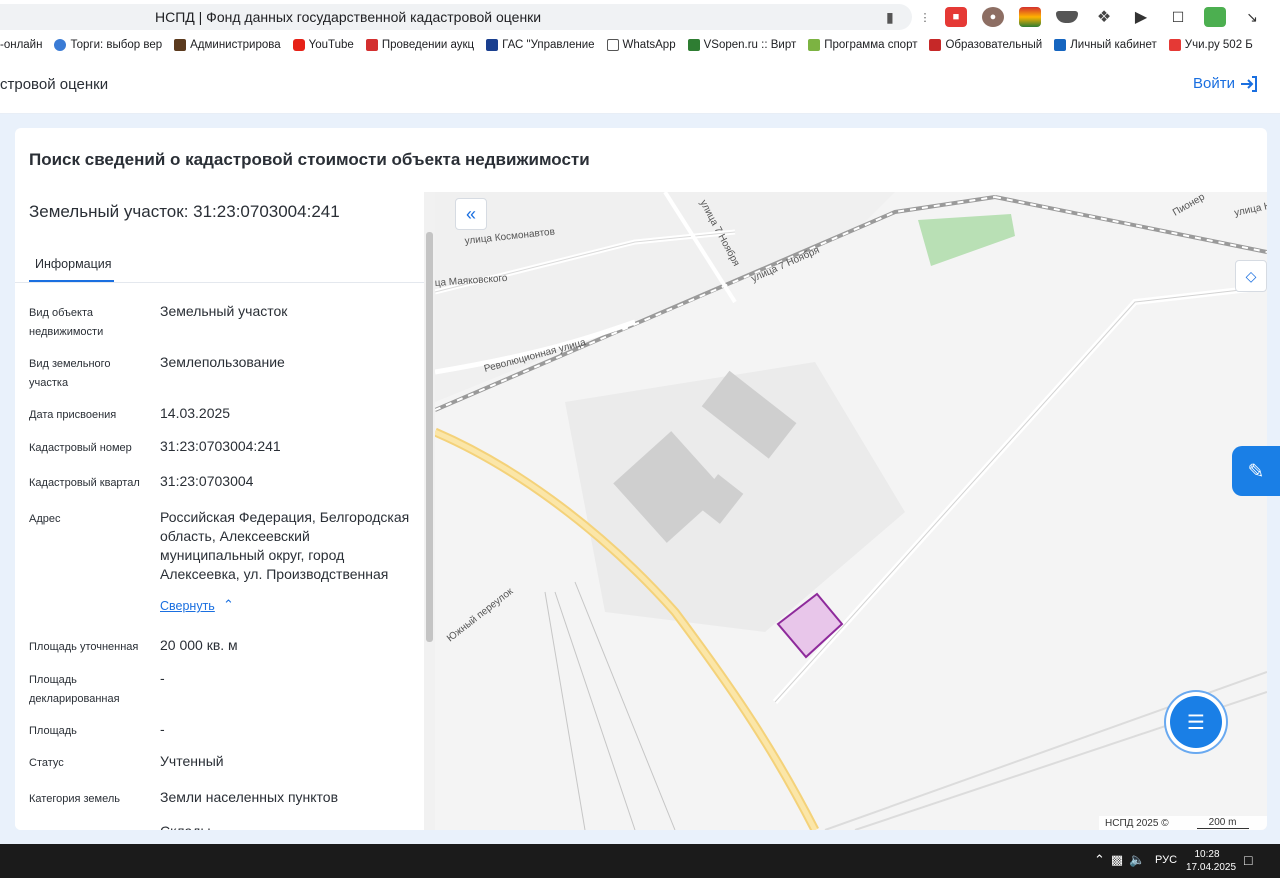 This screenshot has height=878, width=1280. What do you see at coordinates (1222, 823) in the screenshot?
I see `map-scale: 200 m` at bounding box center [1222, 823].